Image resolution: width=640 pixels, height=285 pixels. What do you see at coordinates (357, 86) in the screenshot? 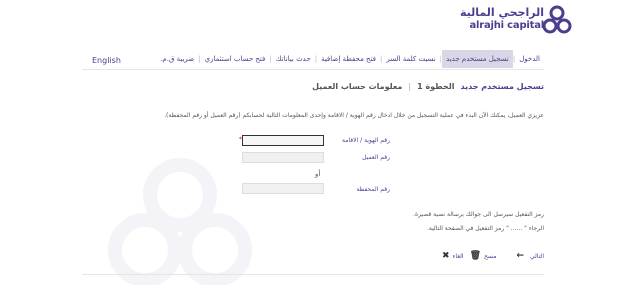
I see `section-title: معلومات حساب العميل` at bounding box center [357, 86].